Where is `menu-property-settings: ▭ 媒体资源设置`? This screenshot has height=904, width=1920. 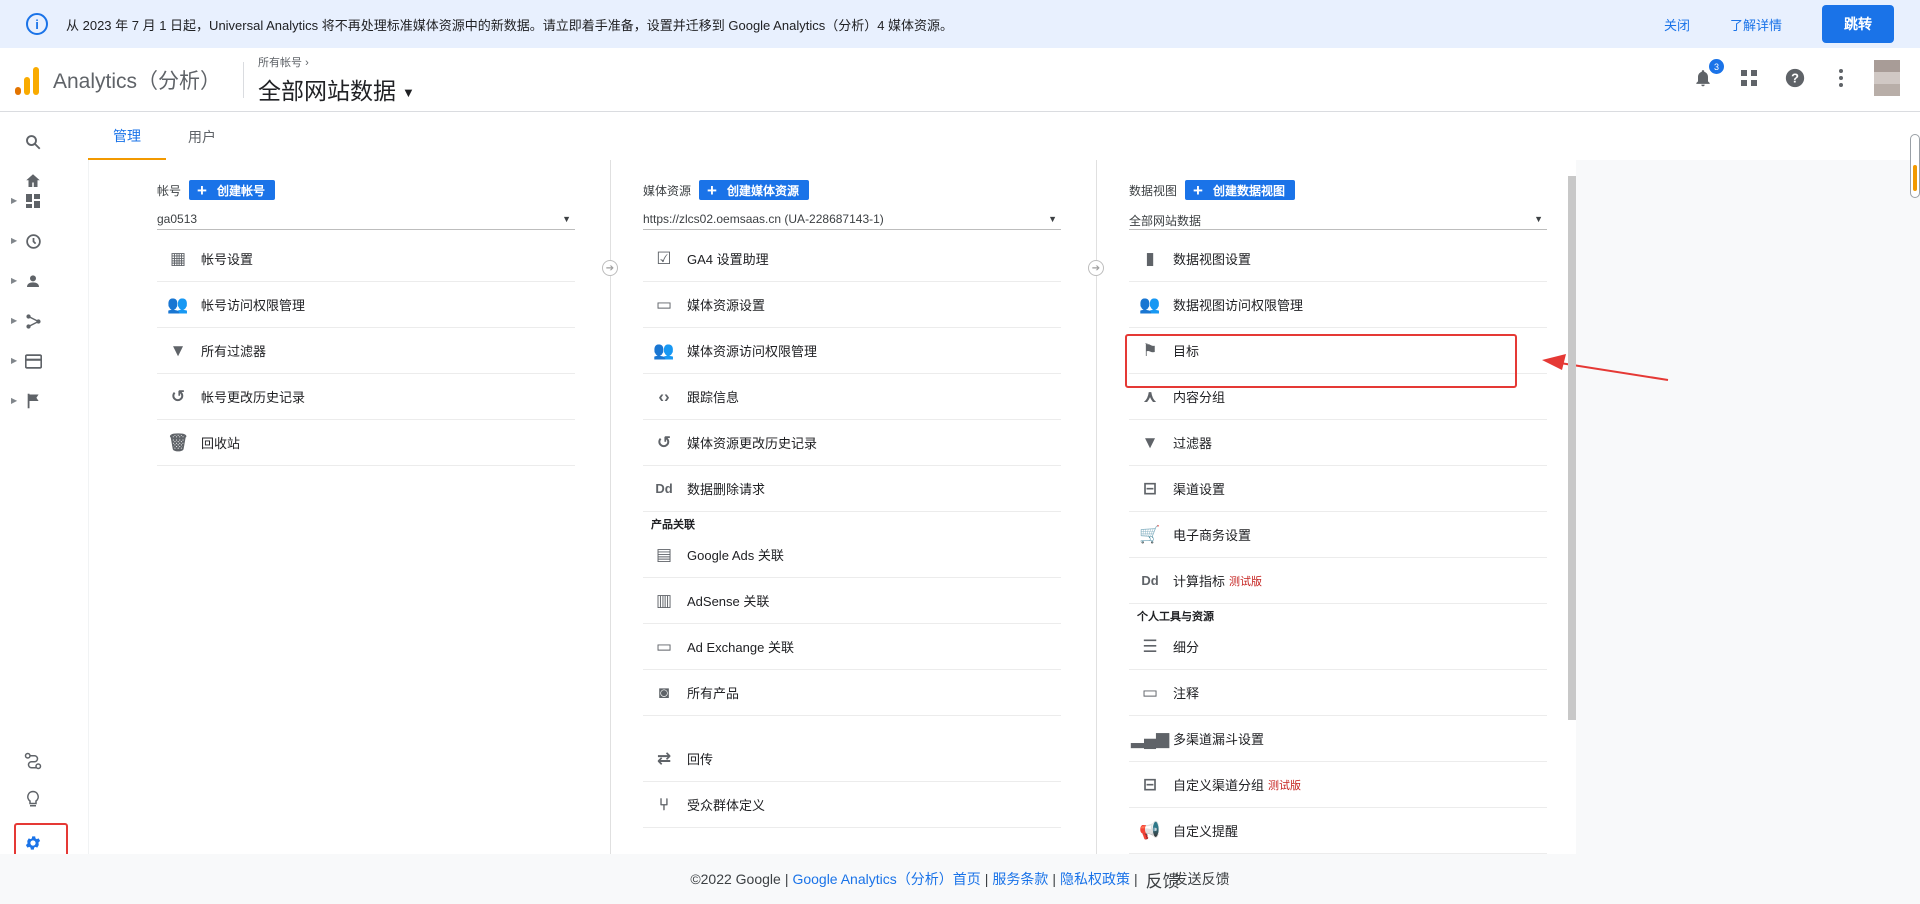 menu-property-settings: ▭ 媒体资源设置 is located at coordinates (852, 305).